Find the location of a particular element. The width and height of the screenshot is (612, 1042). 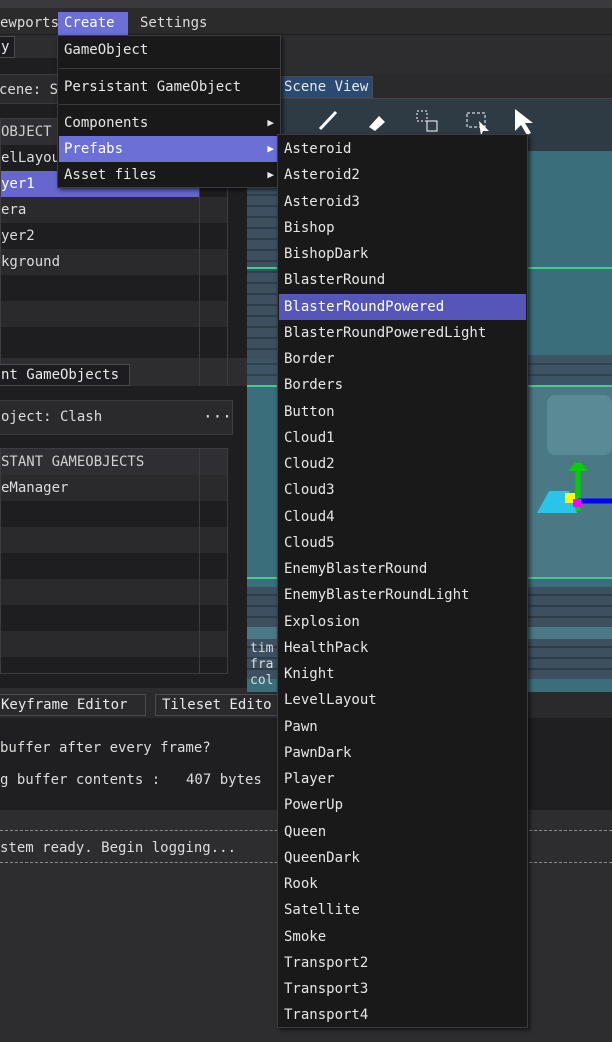

eraser-icon is located at coordinates (376, 122).